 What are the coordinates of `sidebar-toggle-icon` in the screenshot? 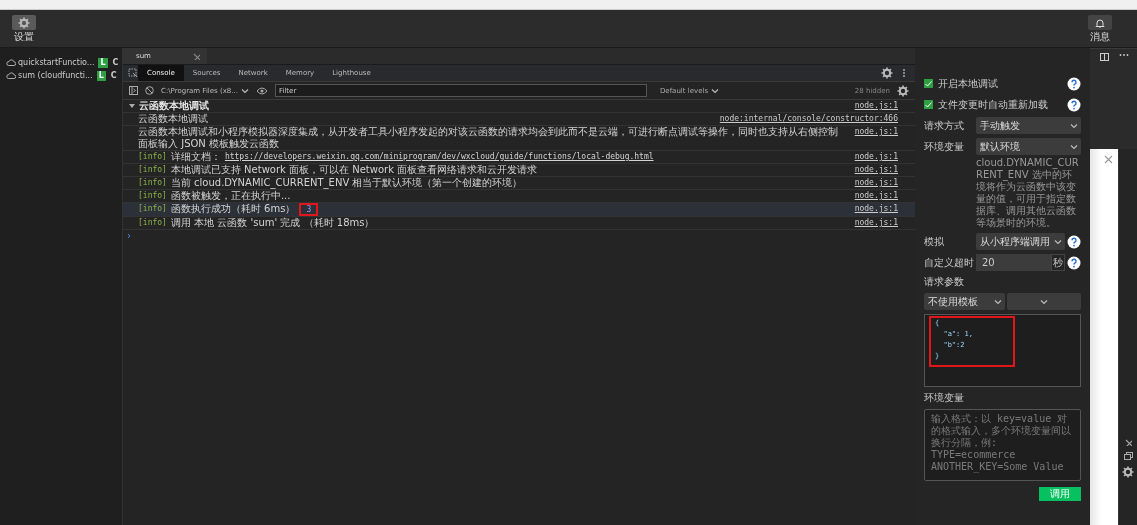 It's located at (133, 90).